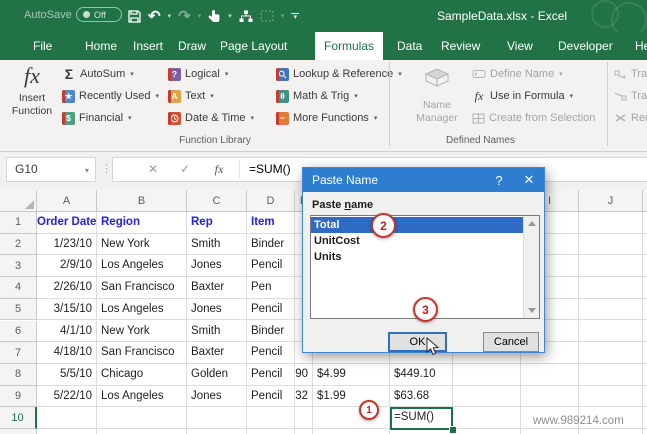 The width and height of the screenshot is (647, 434). Describe the element at coordinates (421, 374) in the screenshot. I see `cell-G8: $449.10` at that location.